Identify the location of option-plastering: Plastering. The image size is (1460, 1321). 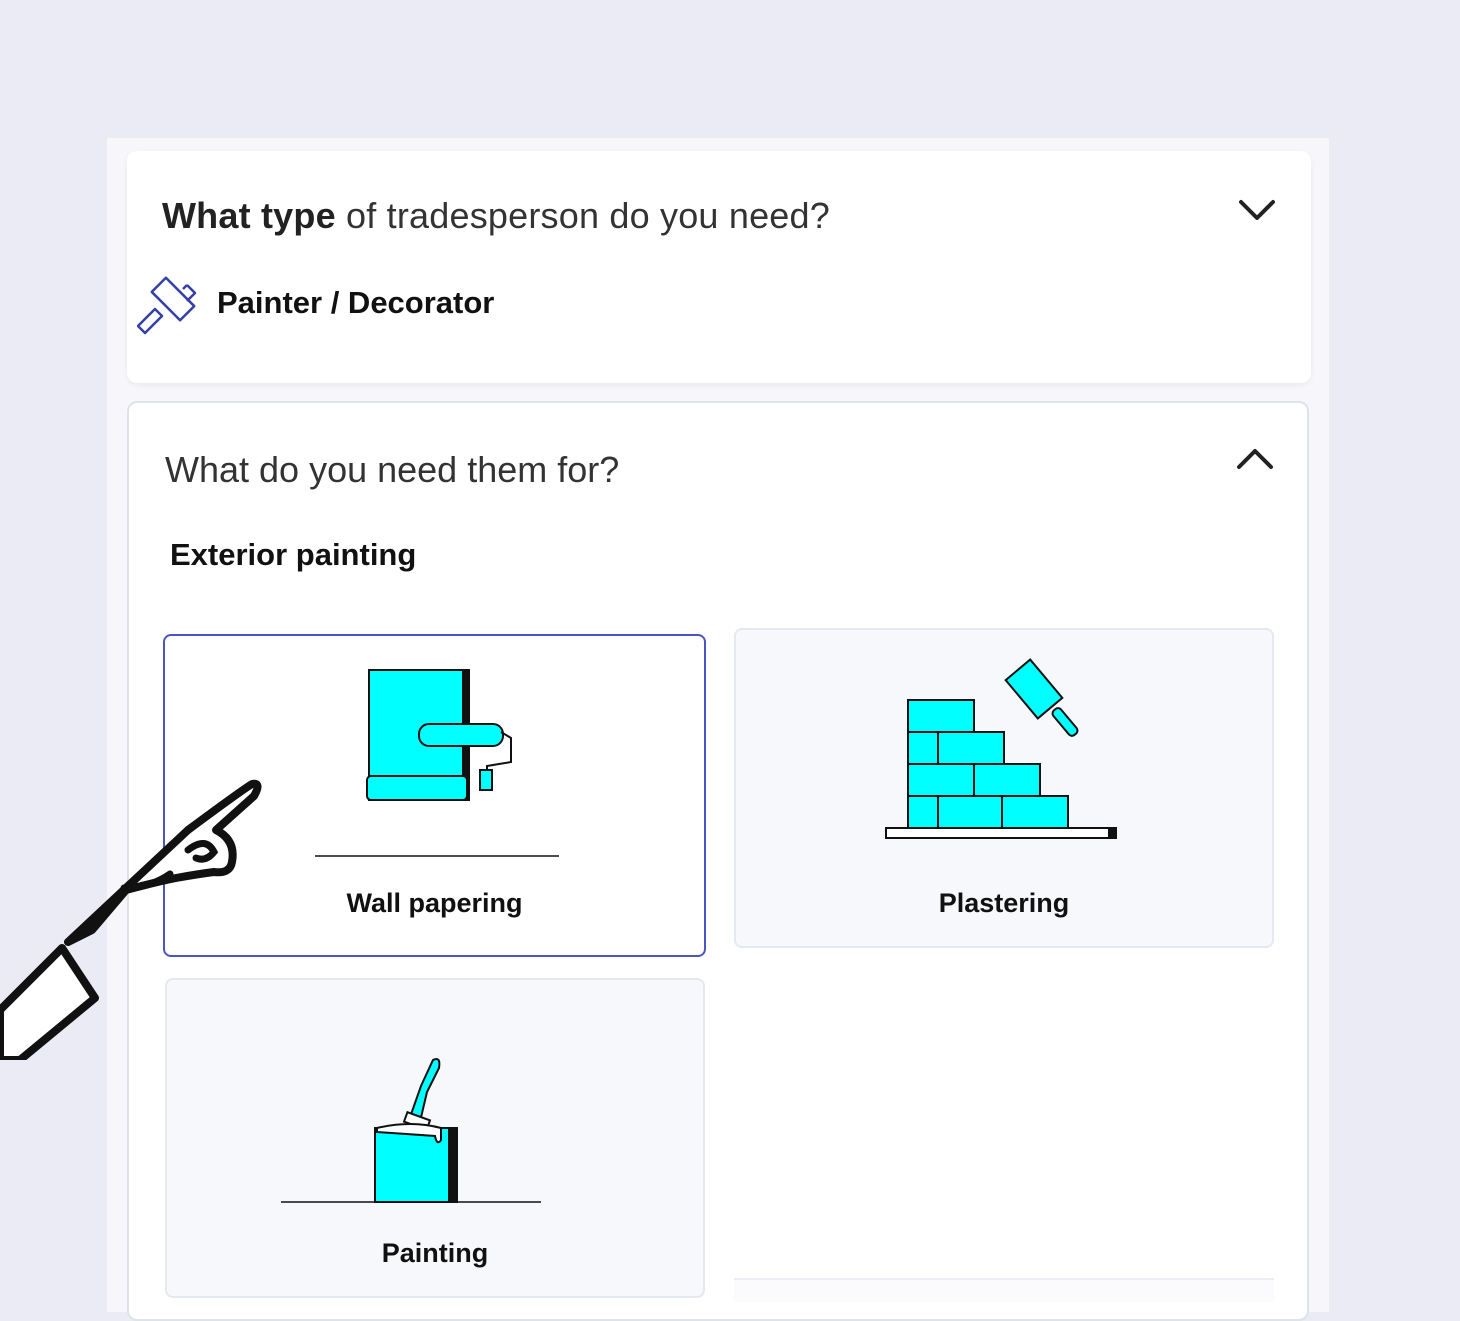
(1004, 788).